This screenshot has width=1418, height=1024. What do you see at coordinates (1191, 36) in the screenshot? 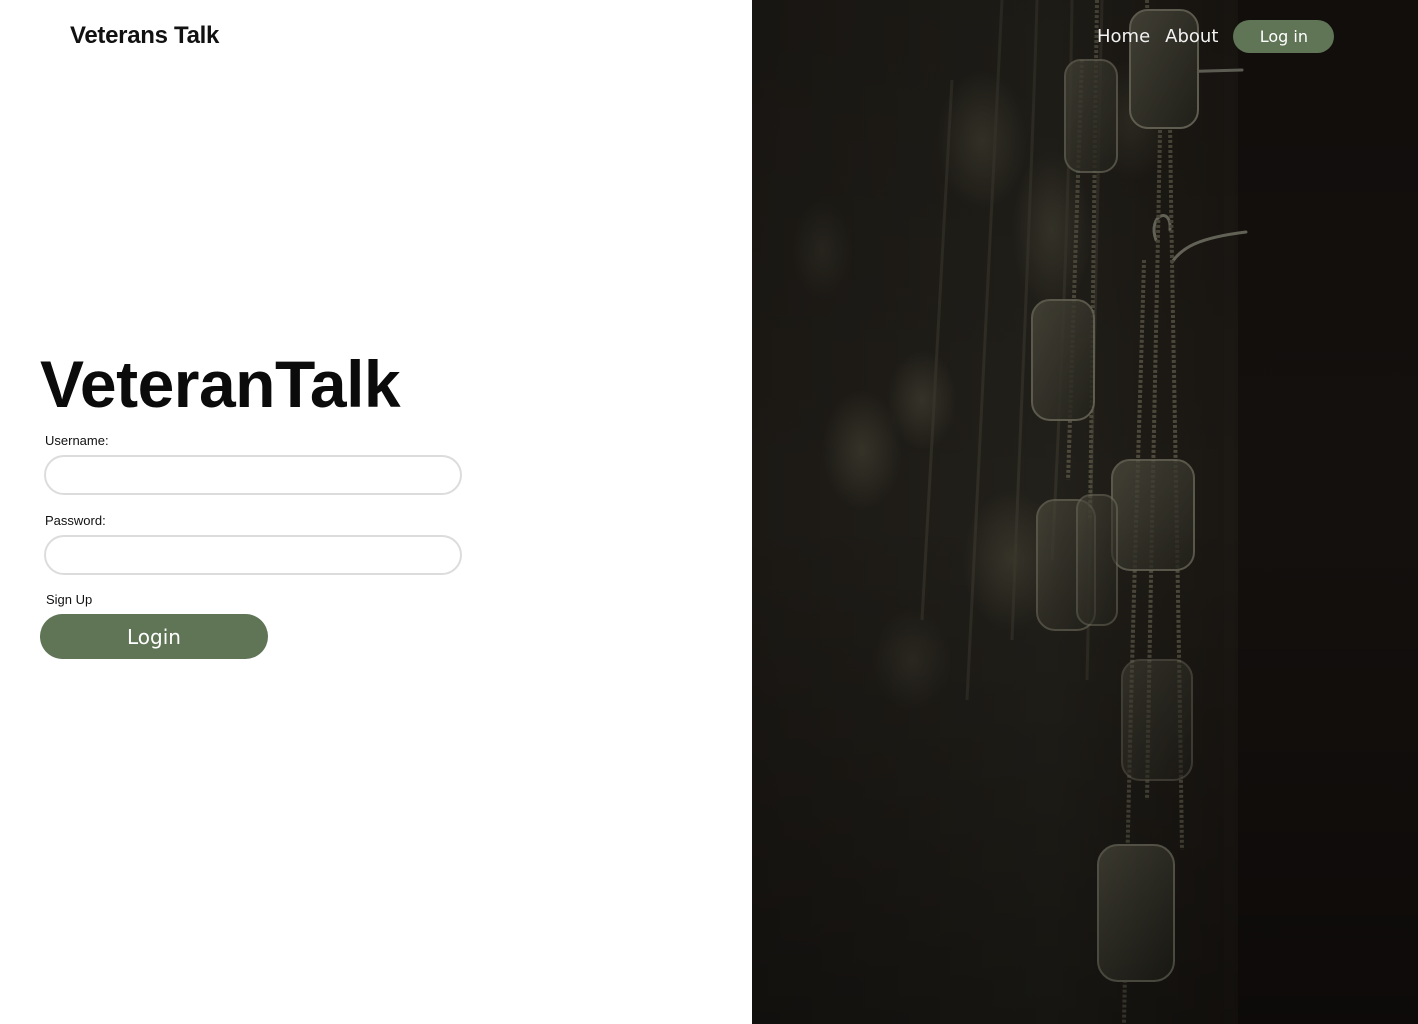
I see `nav-about-link: About` at bounding box center [1191, 36].